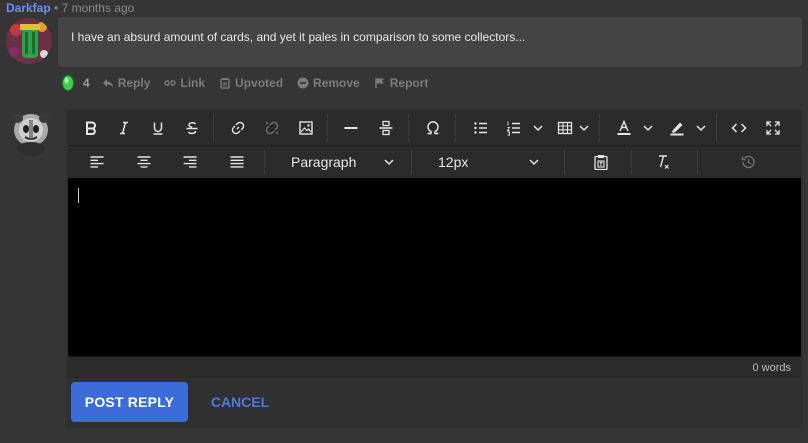  I want to click on history-icon, so click(748, 162).